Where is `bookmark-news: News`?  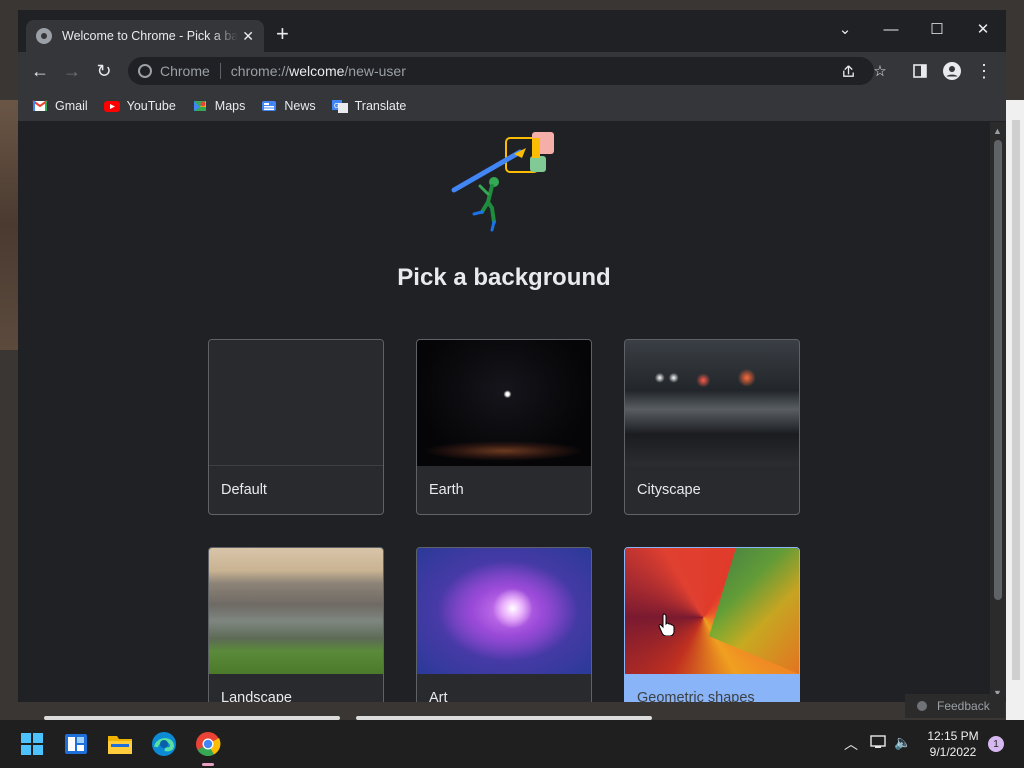 bookmark-news: News is located at coordinates (288, 105).